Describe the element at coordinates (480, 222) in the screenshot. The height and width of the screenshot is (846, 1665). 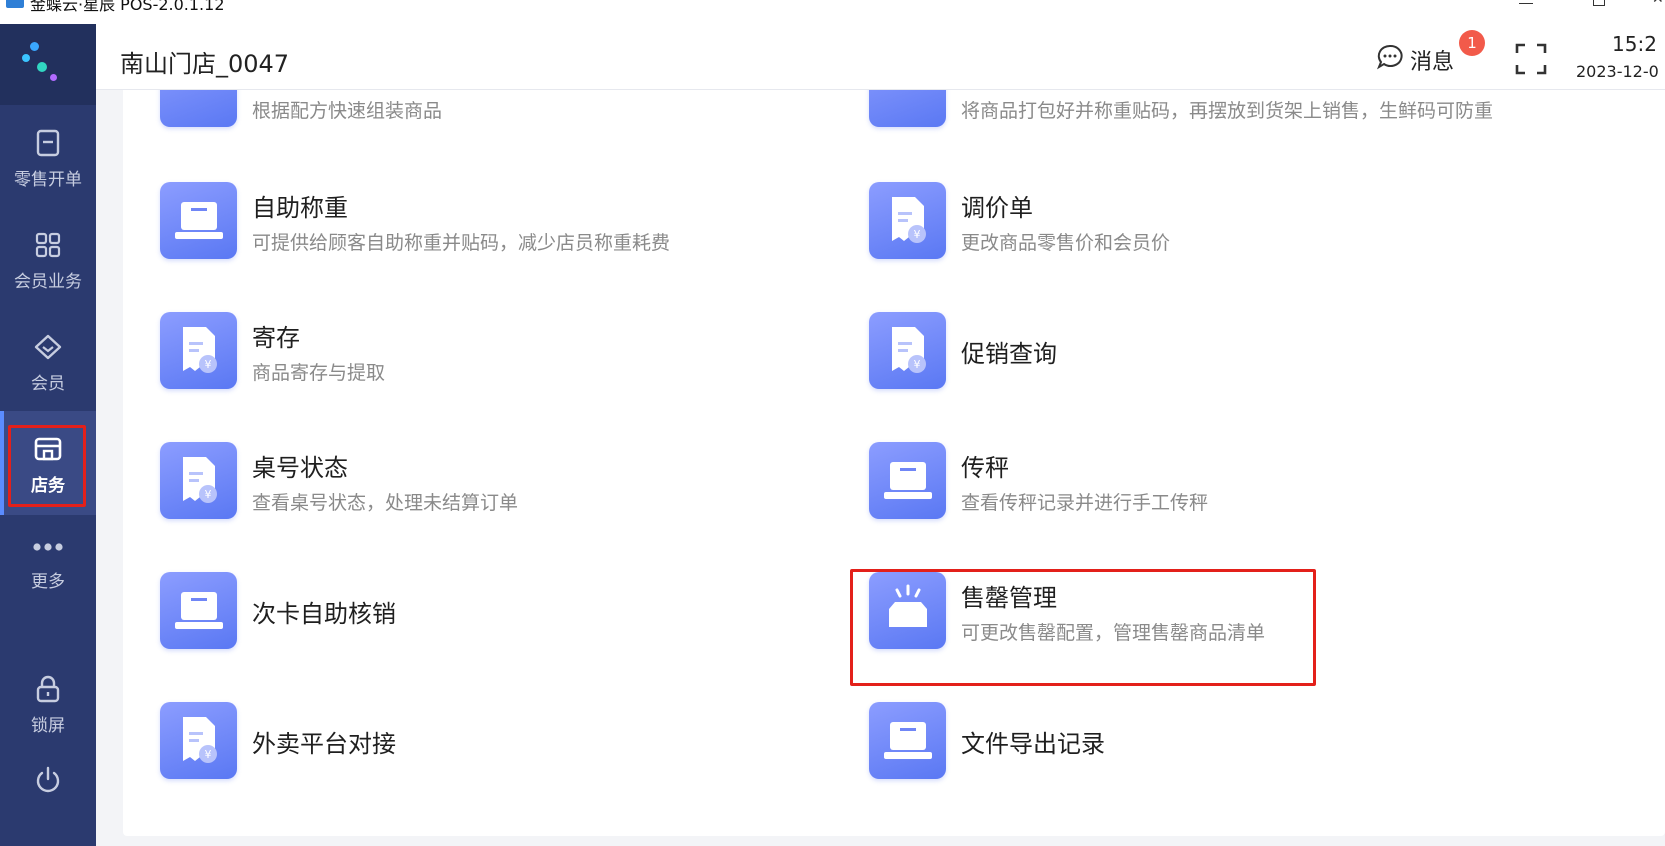
I see `card-self-weighing: 自助称重 可提供给顾客自助称重并贴码，减少店员称重耗费` at that location.